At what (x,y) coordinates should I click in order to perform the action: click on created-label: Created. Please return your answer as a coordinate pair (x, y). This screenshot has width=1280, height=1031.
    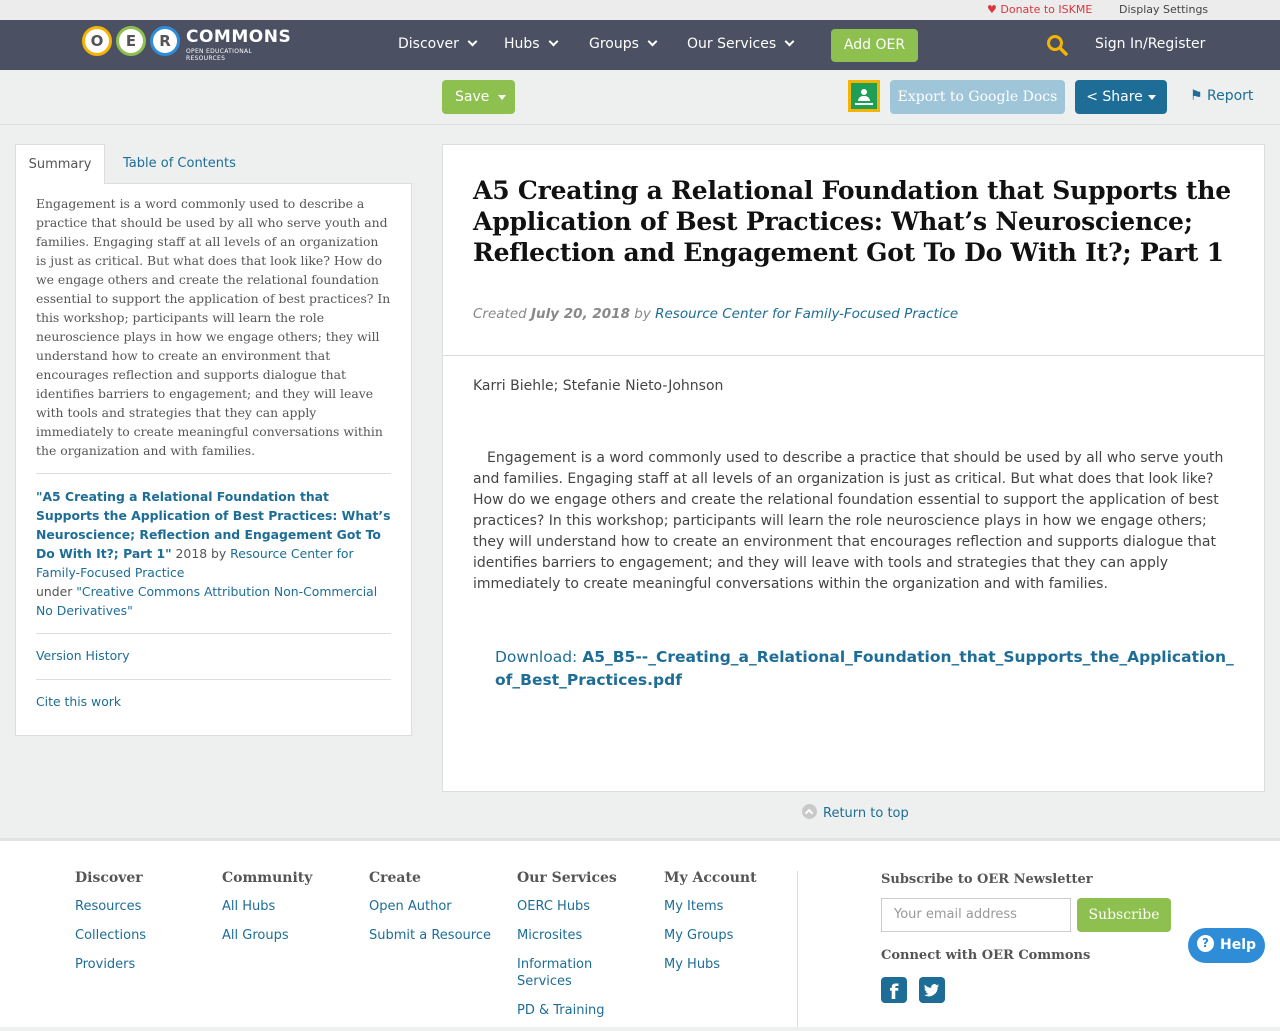
    Looking at the image, I should click on (502, 314).